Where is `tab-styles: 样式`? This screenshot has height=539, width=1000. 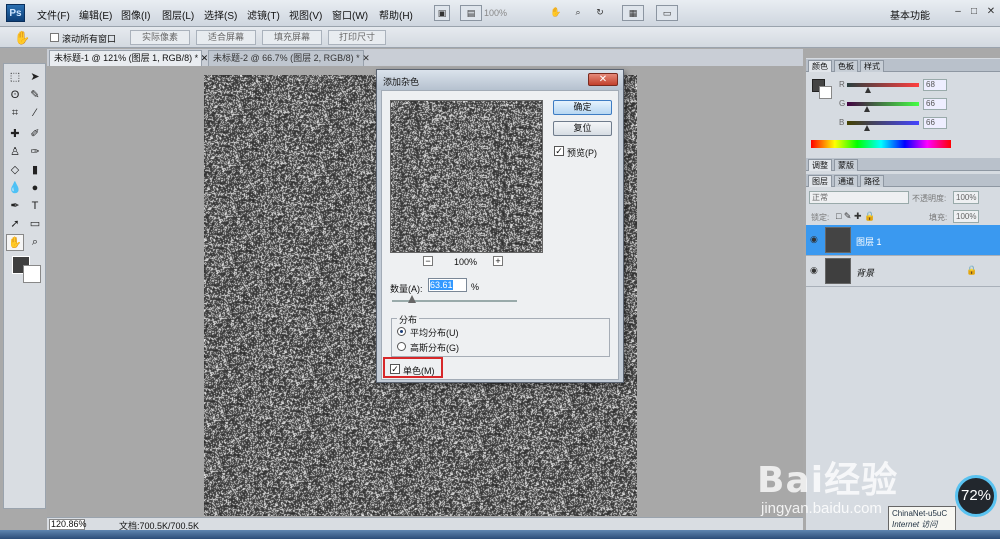 tab-styles: 样式 is located at coordinates (872, 66).